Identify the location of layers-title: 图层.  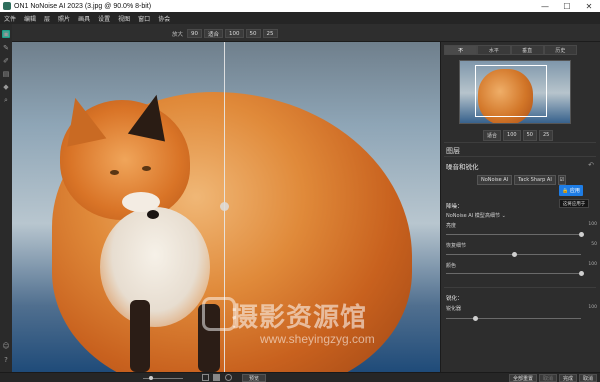
(453, 151).